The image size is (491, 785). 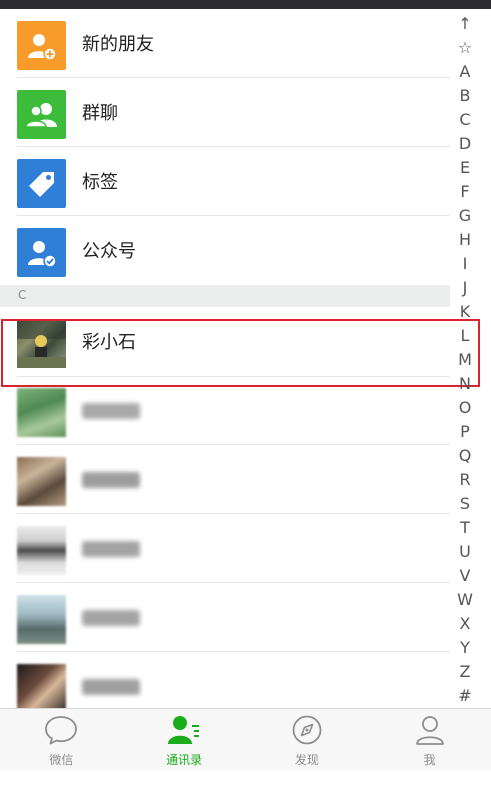 What do you see at coordinates (184, 730) in the screenshot?
I see `contacts-icon` at bounding box center [184, 730].